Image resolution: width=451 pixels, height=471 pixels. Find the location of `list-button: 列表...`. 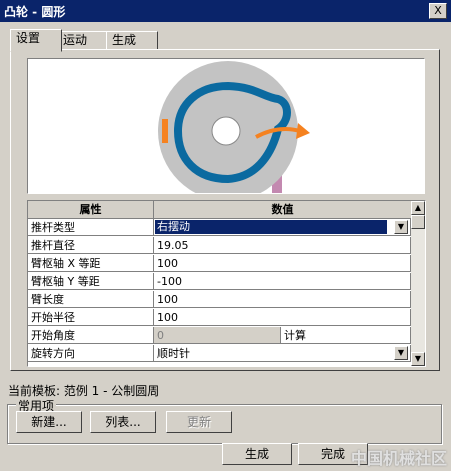

list-button: 列表... is located at coordinates (123, 422).